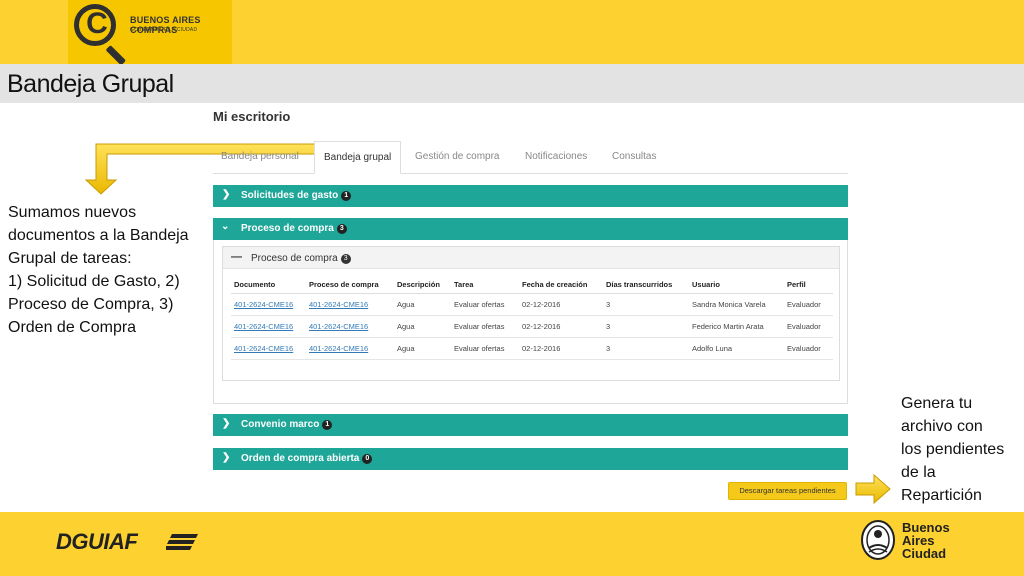  What do you see at coordinates (941, 495) in the screenshot?
I see `annotation-line: Repartición` at bounding box center [941, 495].